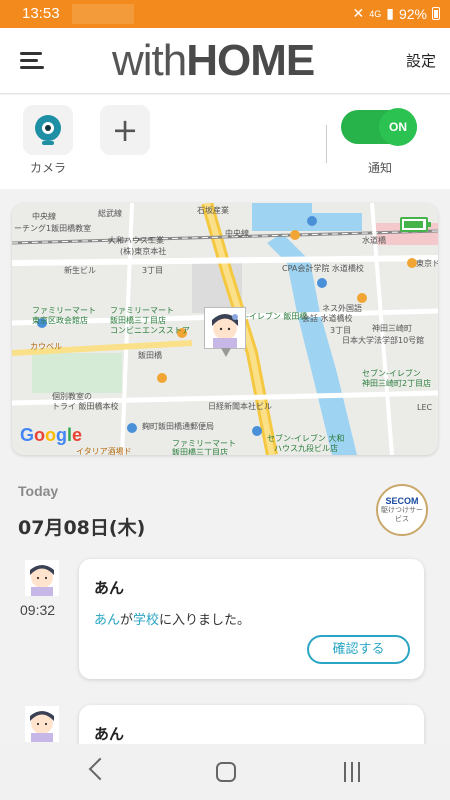  What do you see at coordinates (353, 772) in the screenshot?
I see `recent-apps-icon` at bounding box center [353, 772].